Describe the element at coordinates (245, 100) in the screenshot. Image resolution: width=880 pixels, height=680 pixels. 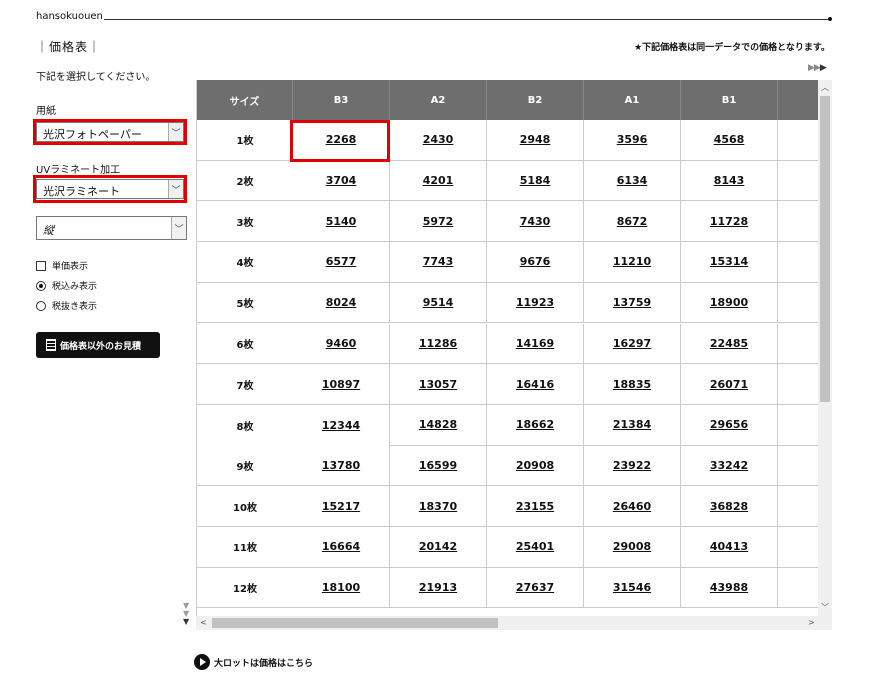
I see `size-header: サイズ` at that location.